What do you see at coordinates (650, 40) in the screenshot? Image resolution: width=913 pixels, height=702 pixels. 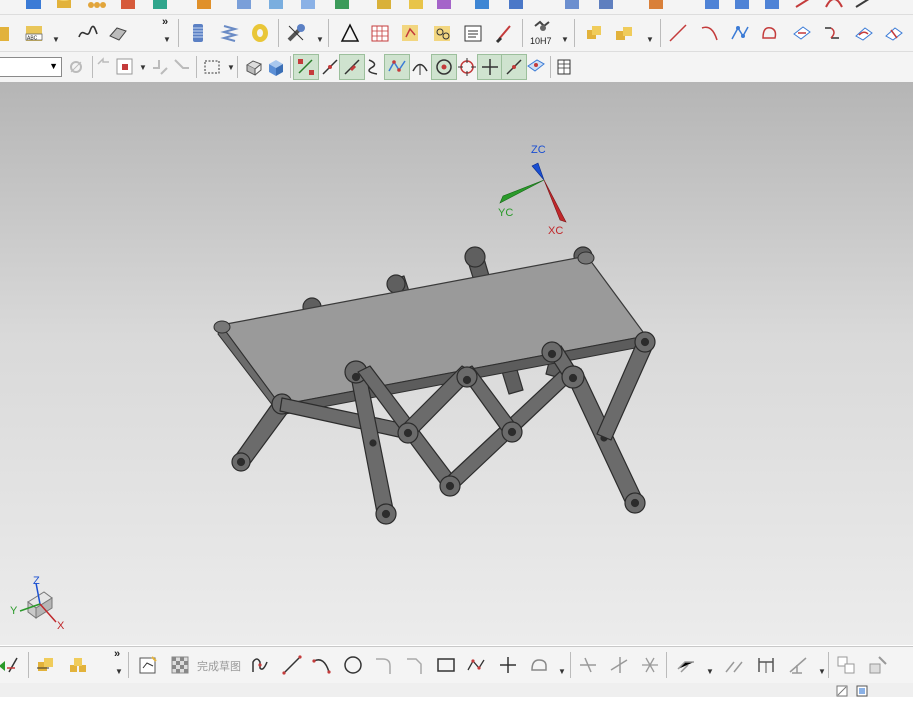 I see `assembly-dropdown: ▼` at bounding box center [650, 40].